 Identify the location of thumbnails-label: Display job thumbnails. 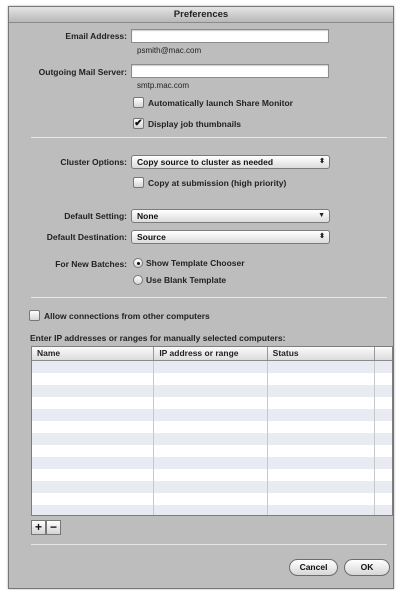
(195, 123).